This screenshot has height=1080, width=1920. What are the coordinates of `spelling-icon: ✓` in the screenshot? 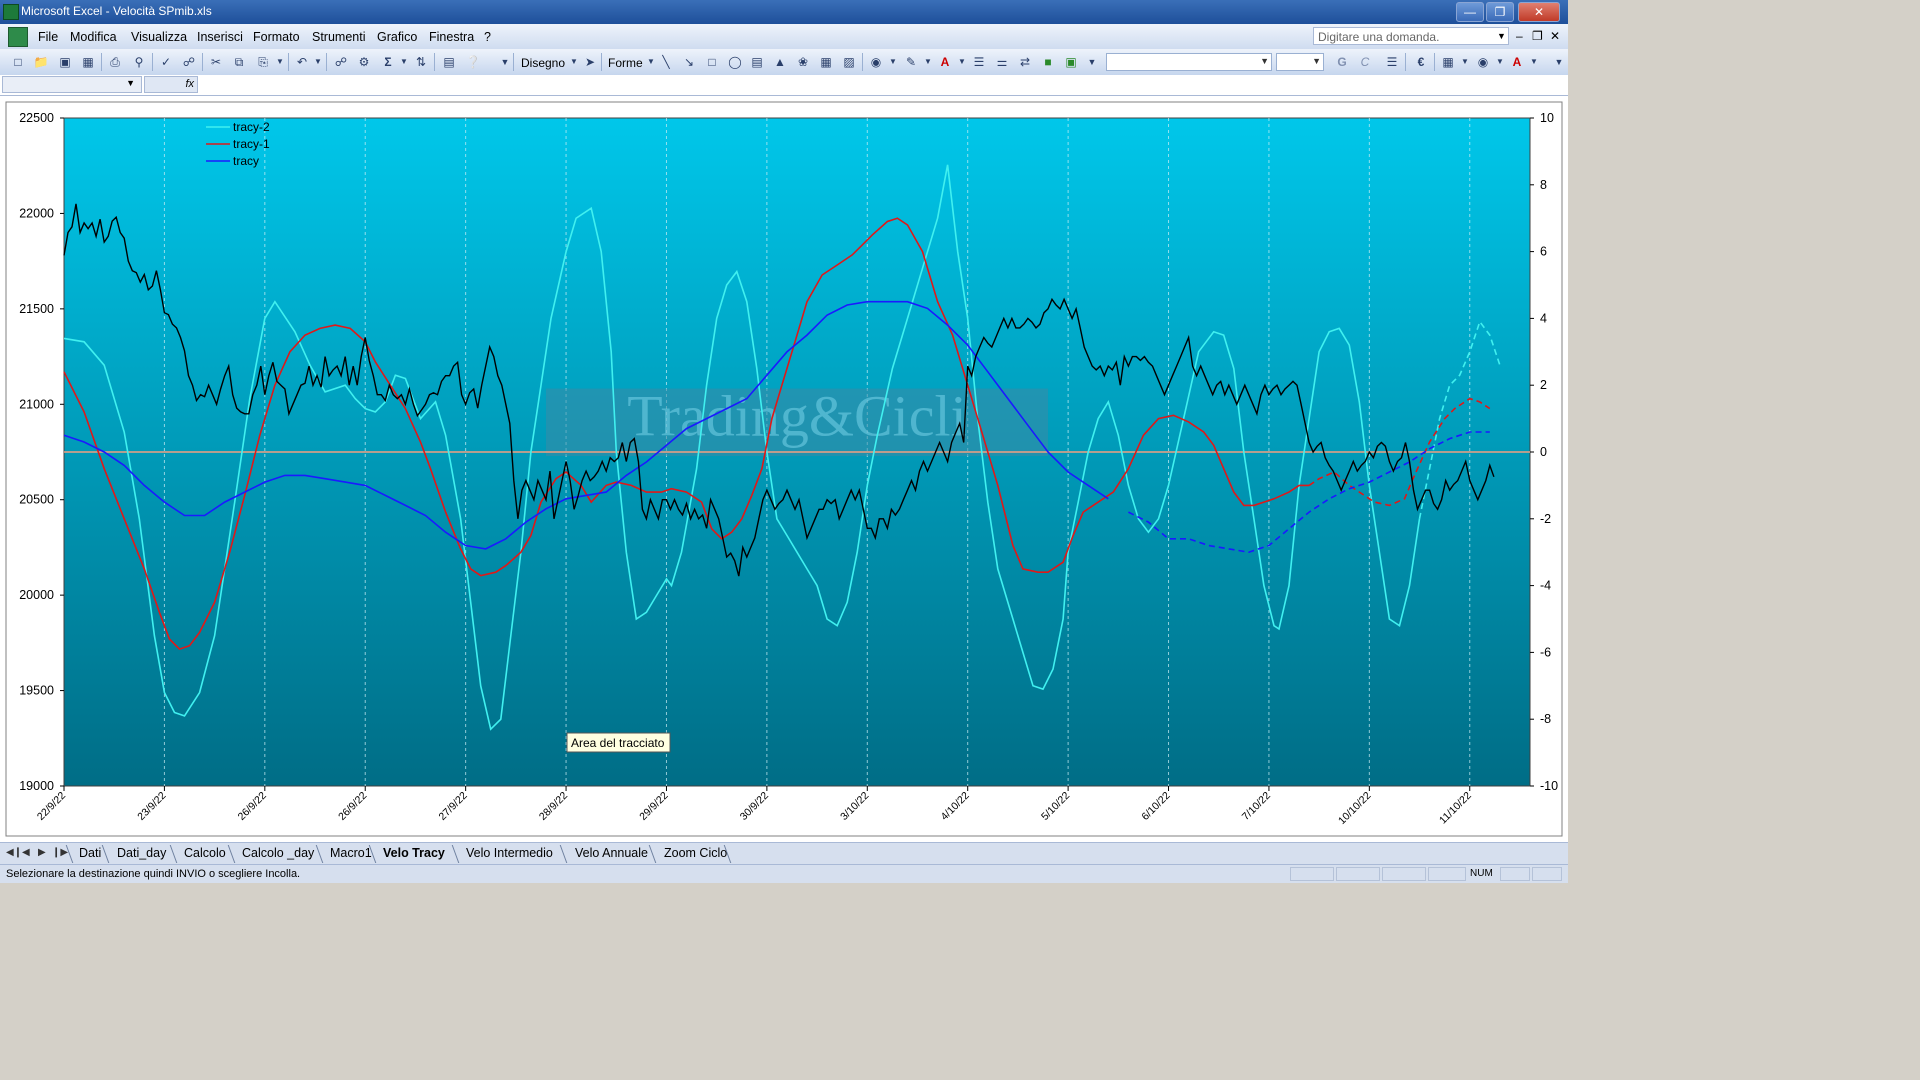 It's located at (166, 62).